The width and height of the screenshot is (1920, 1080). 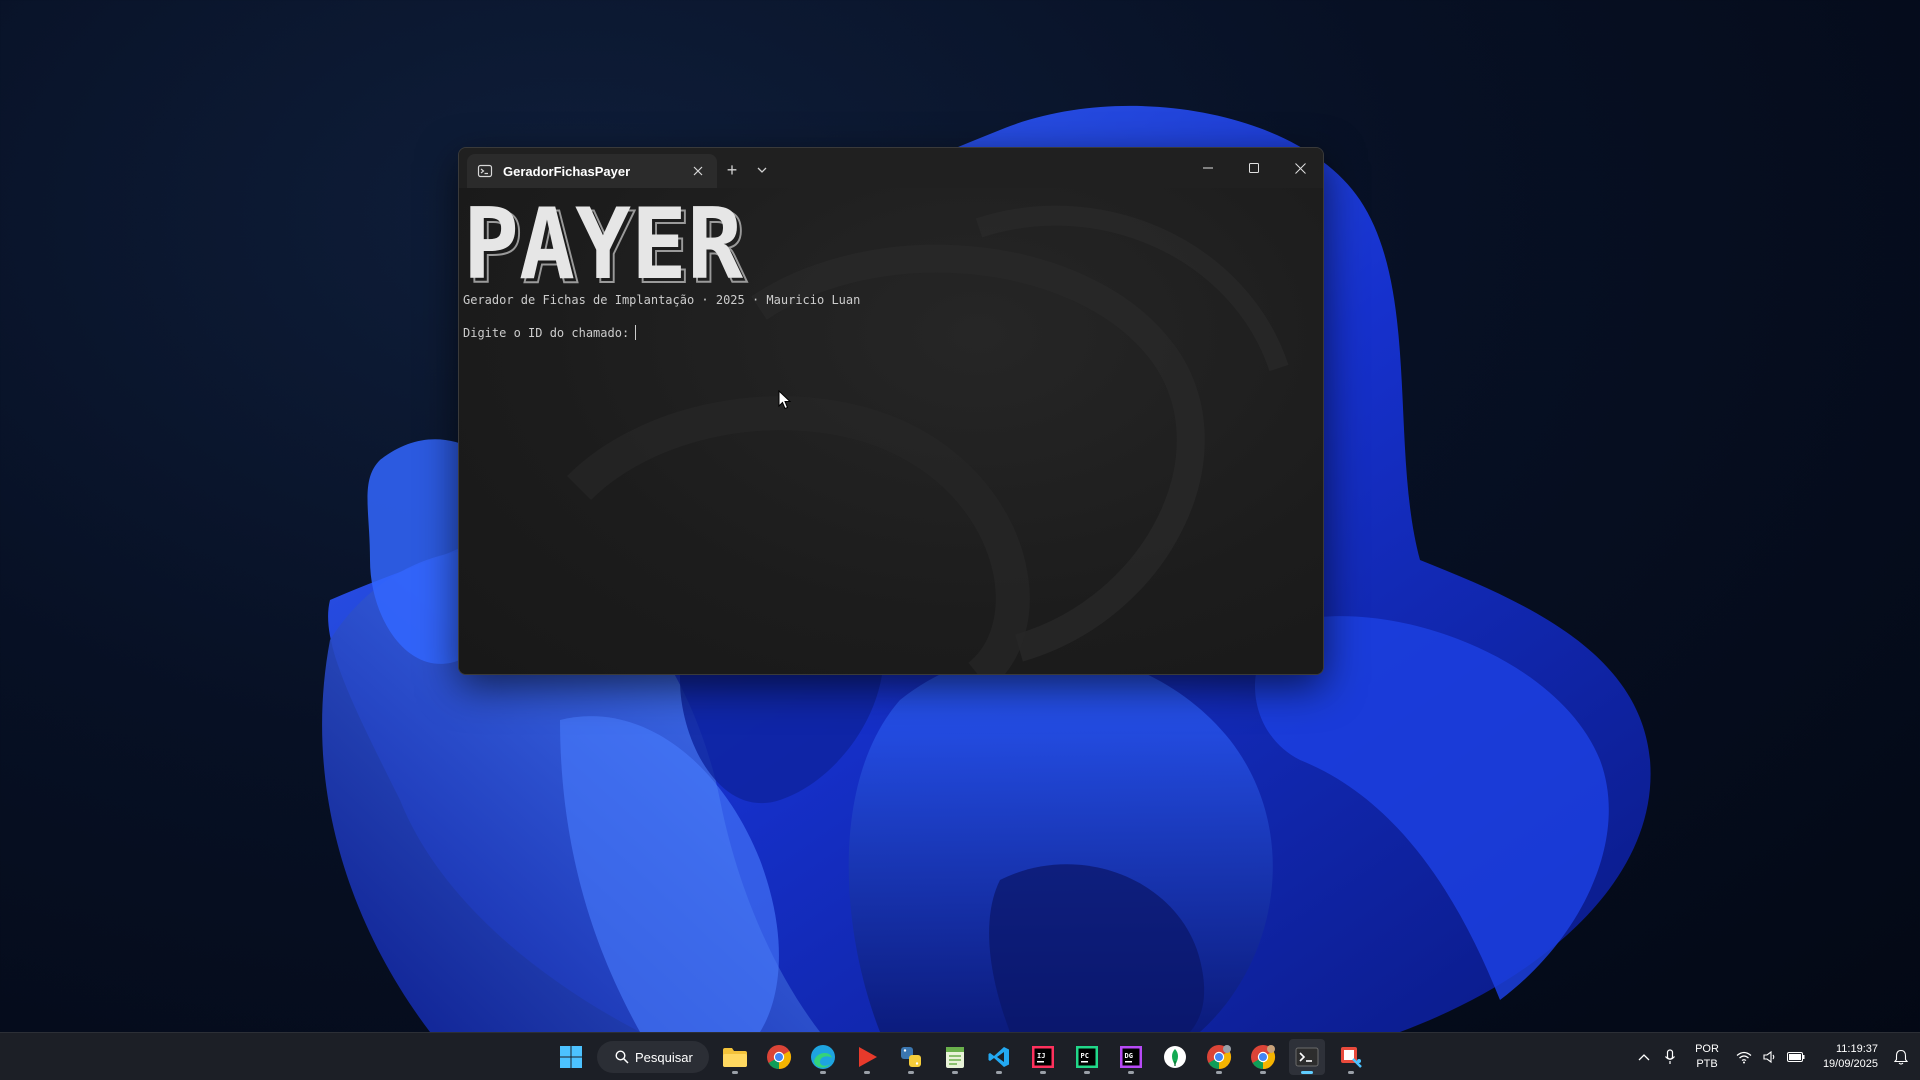 I want to click on terminal-icon, so click(x=1307, y=1057).